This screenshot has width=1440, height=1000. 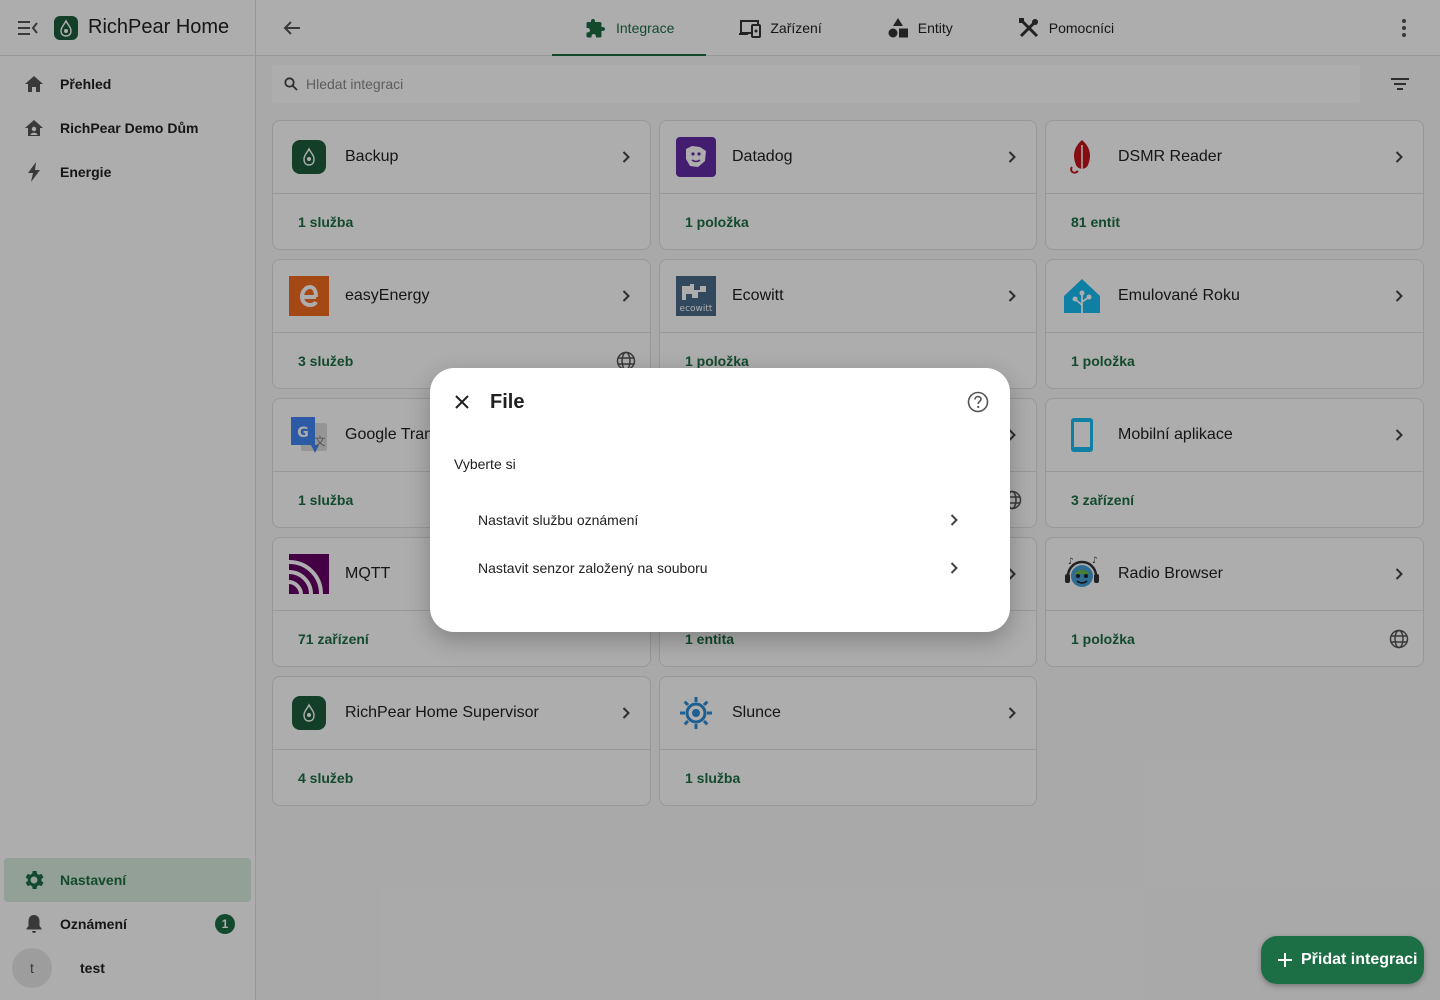 What do you see at coordinates (462, 402) in the screenshot?
I see `close-icon` at bounding box center [462, 402].